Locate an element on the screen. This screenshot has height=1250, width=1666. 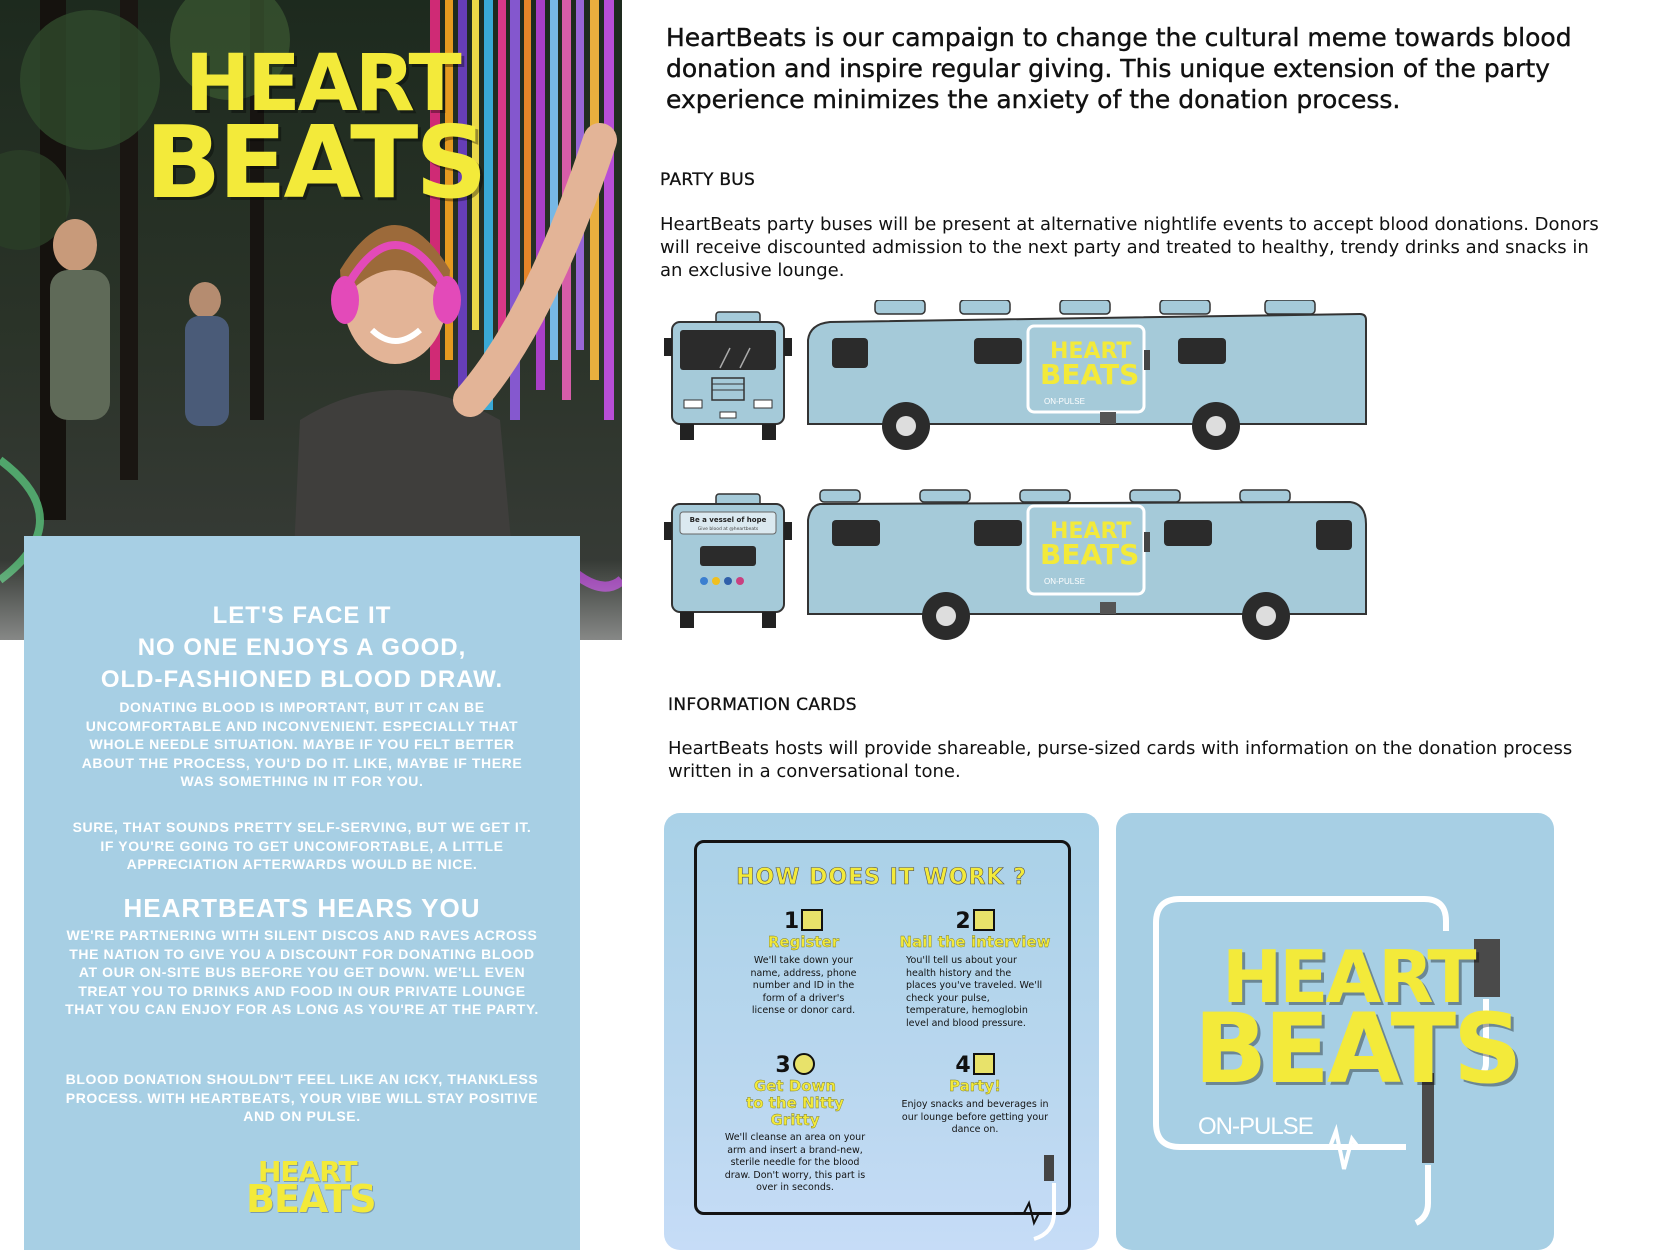
rear-window-text: Be a vessel of hope is located at coordinates (728, 520).